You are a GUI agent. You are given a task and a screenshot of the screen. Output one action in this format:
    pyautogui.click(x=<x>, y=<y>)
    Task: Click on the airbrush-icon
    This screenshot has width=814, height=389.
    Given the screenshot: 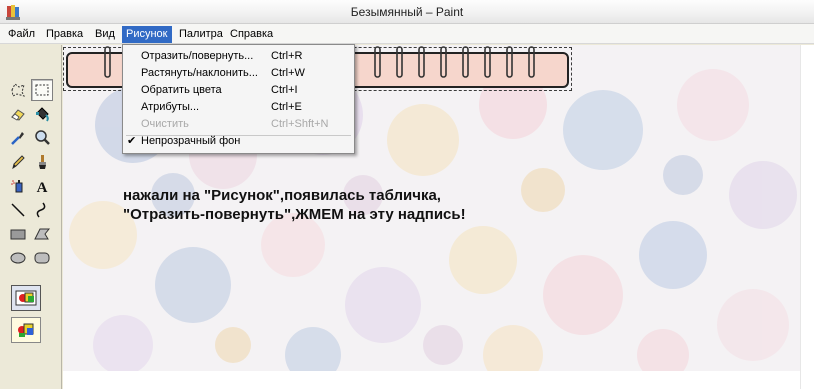 What is the action you would take?
    pyautogui.click(x=18, y=186)
    